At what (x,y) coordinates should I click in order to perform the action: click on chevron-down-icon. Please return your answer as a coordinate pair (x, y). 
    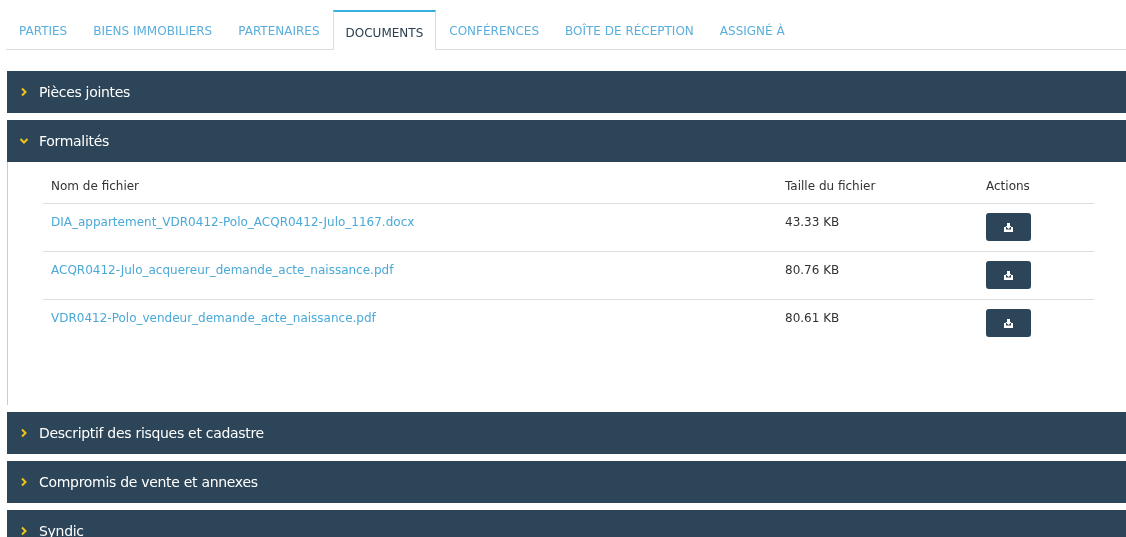
    Looking at the image, I should click on (24, 141).